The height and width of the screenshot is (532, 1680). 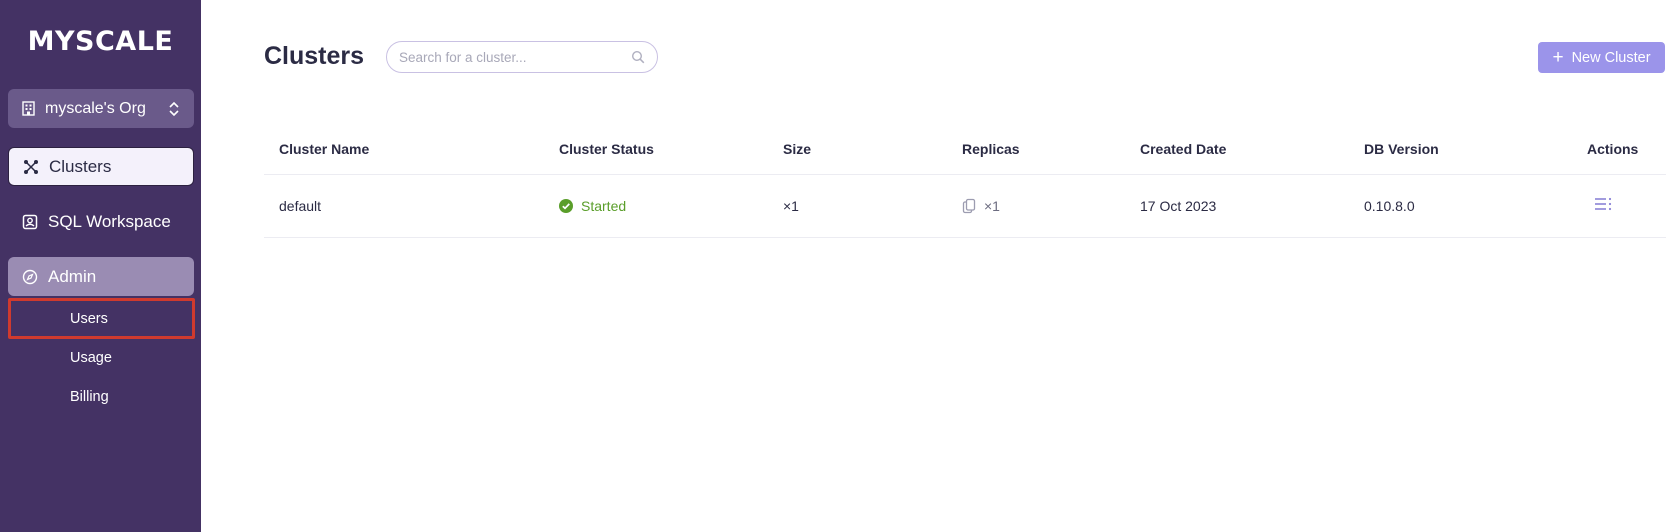 I want to click on created-date: 17 Oct 2023, so click(x=1178, y=206).